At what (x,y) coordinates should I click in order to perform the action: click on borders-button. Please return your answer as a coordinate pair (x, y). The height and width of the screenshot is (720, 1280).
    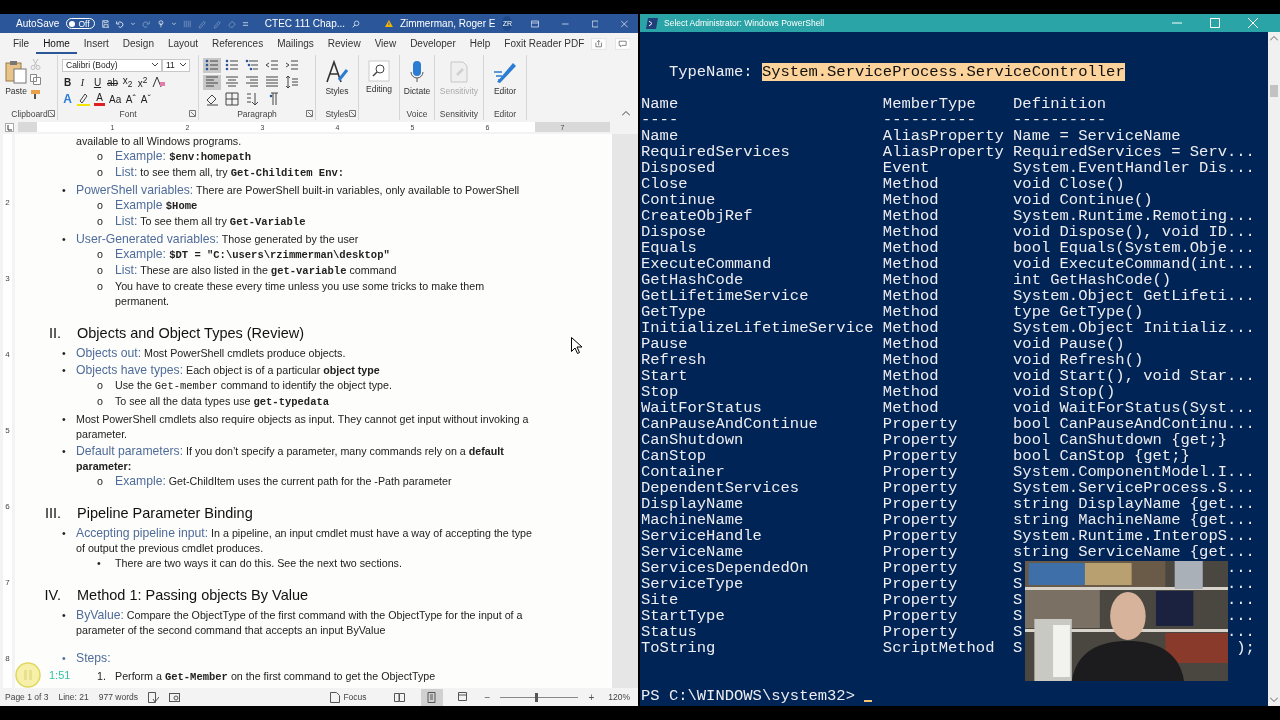
    Looking at the image, I should click on (232, 99).